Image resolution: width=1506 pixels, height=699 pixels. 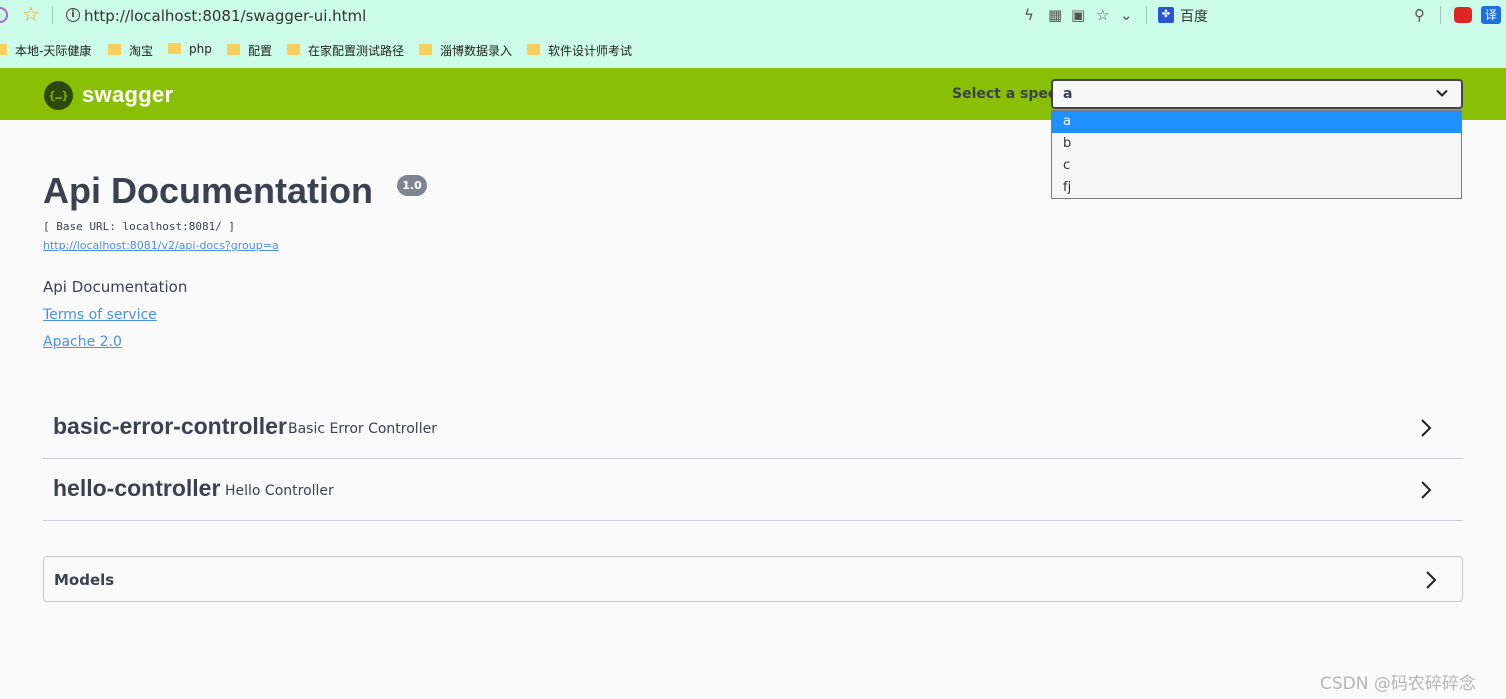 I want to click on spec-select: a, so click(x=1257, y=94).